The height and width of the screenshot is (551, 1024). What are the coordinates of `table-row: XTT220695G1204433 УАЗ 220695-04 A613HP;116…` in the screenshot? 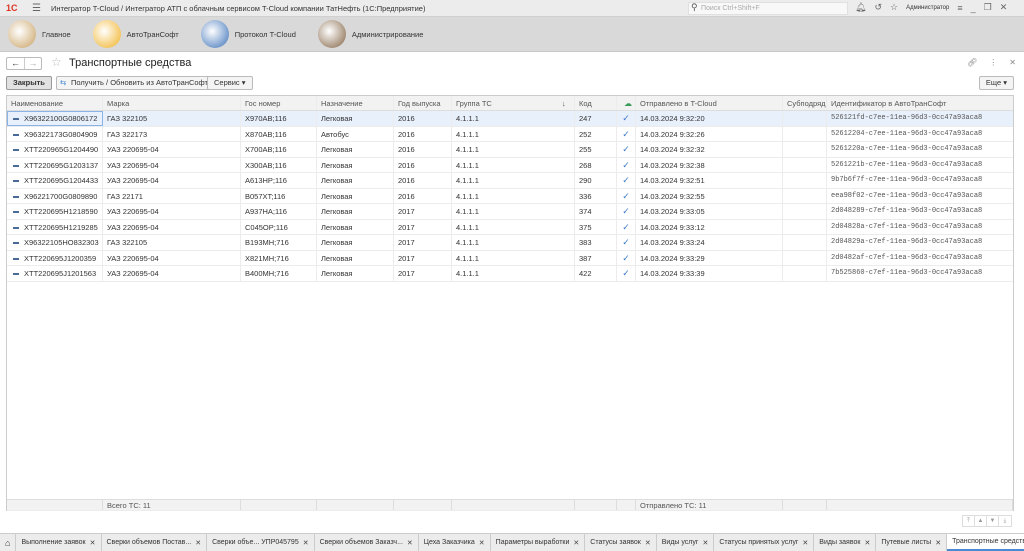 It's located at (510, 181).